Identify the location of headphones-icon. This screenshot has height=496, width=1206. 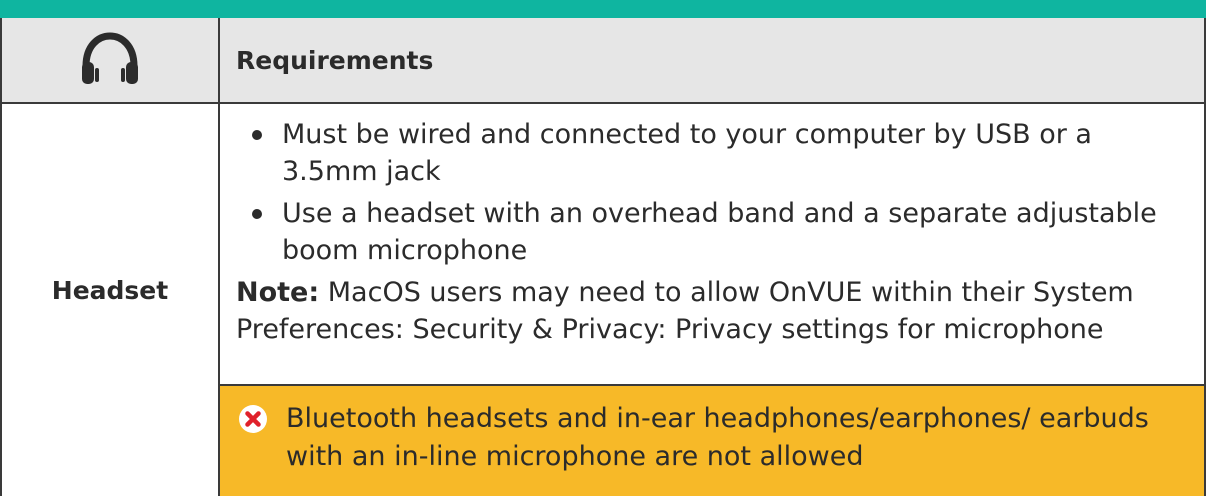
(110, 58).